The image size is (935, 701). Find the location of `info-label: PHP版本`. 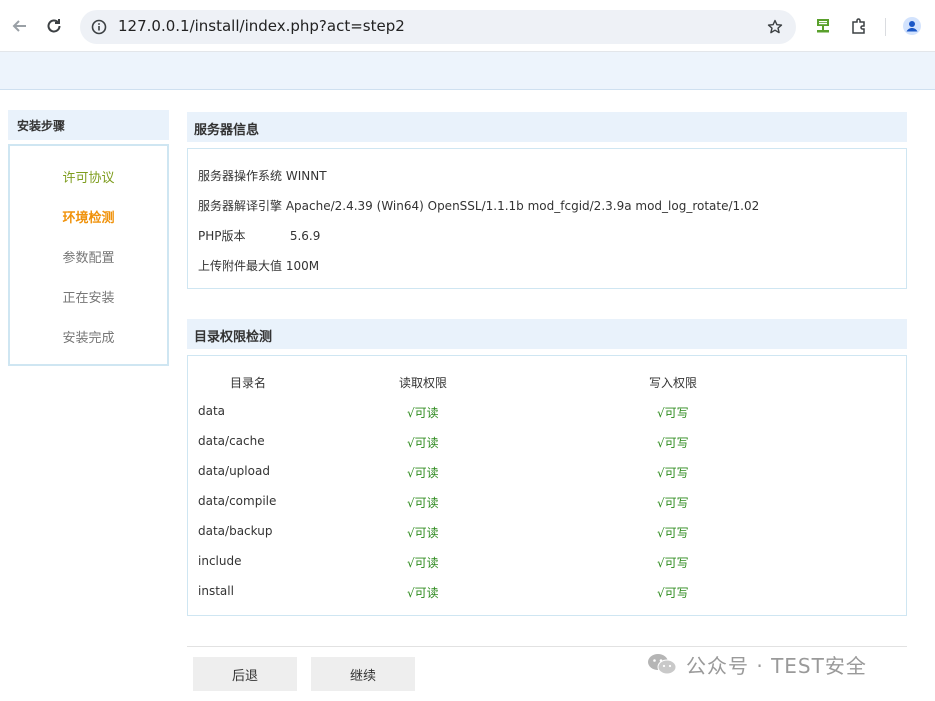

info-label: PHP版本 is located at coordinates (222, 236).